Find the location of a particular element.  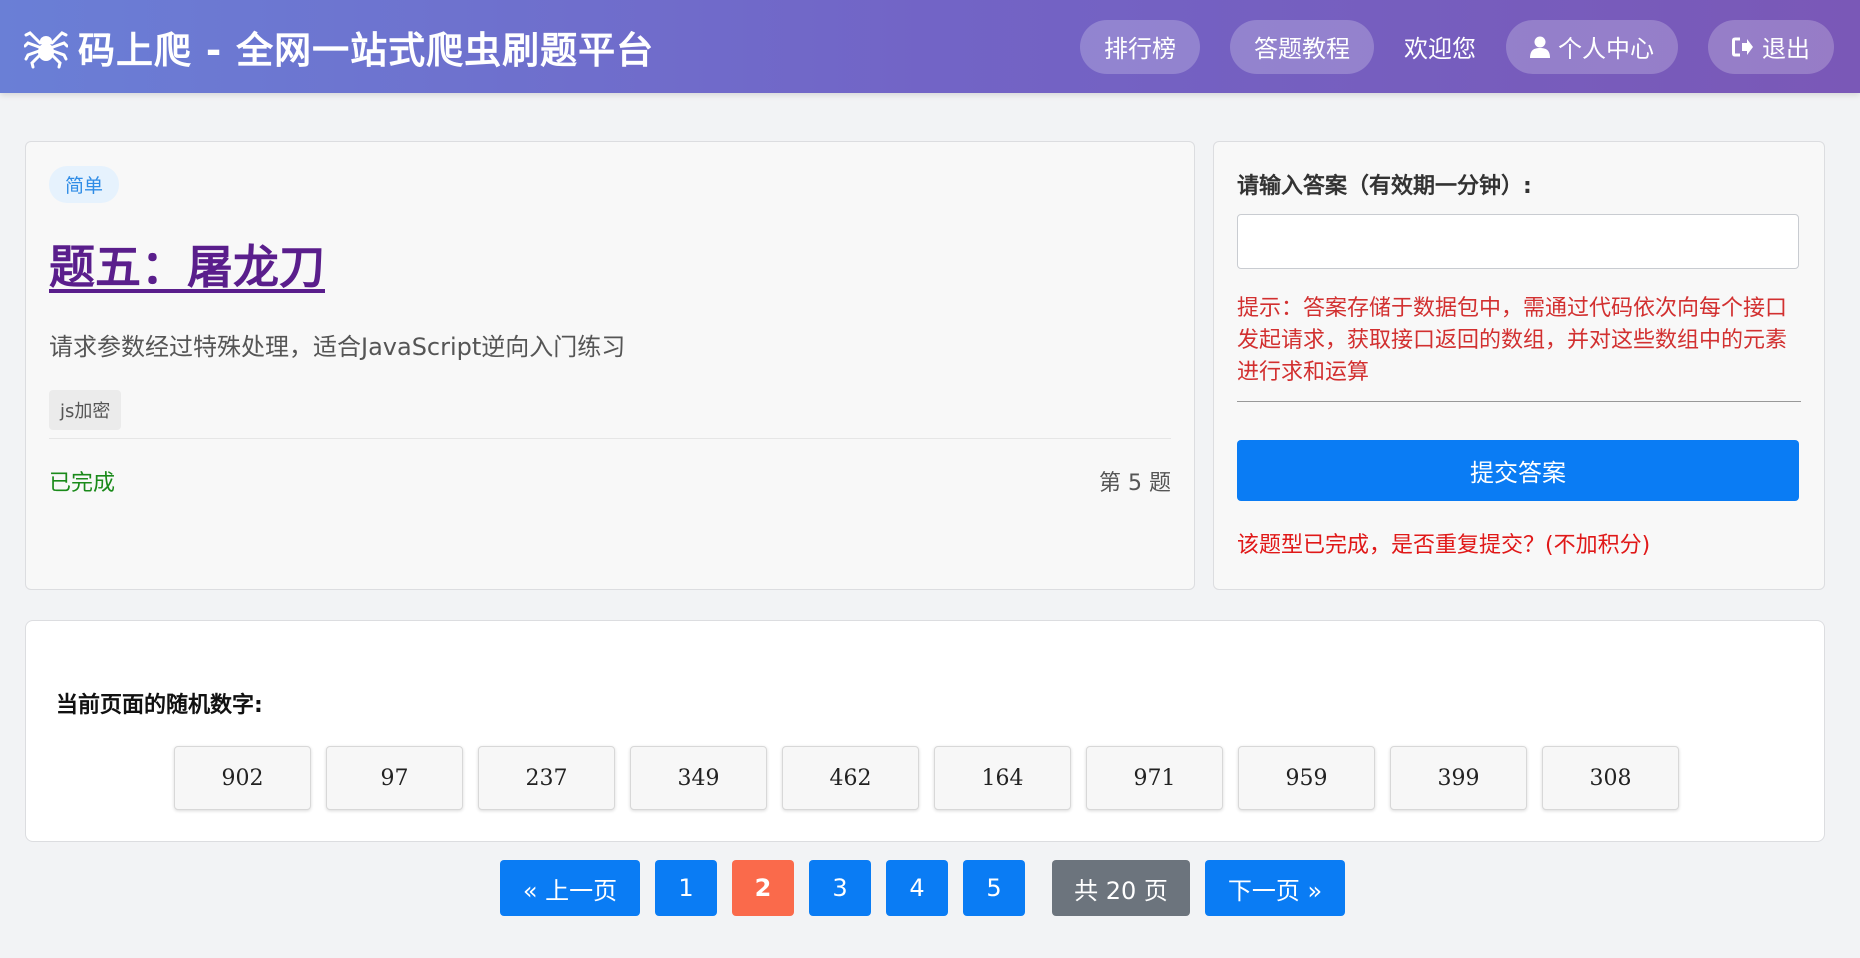

page-2-button-current: 2 is located at coordinates (763, 888).